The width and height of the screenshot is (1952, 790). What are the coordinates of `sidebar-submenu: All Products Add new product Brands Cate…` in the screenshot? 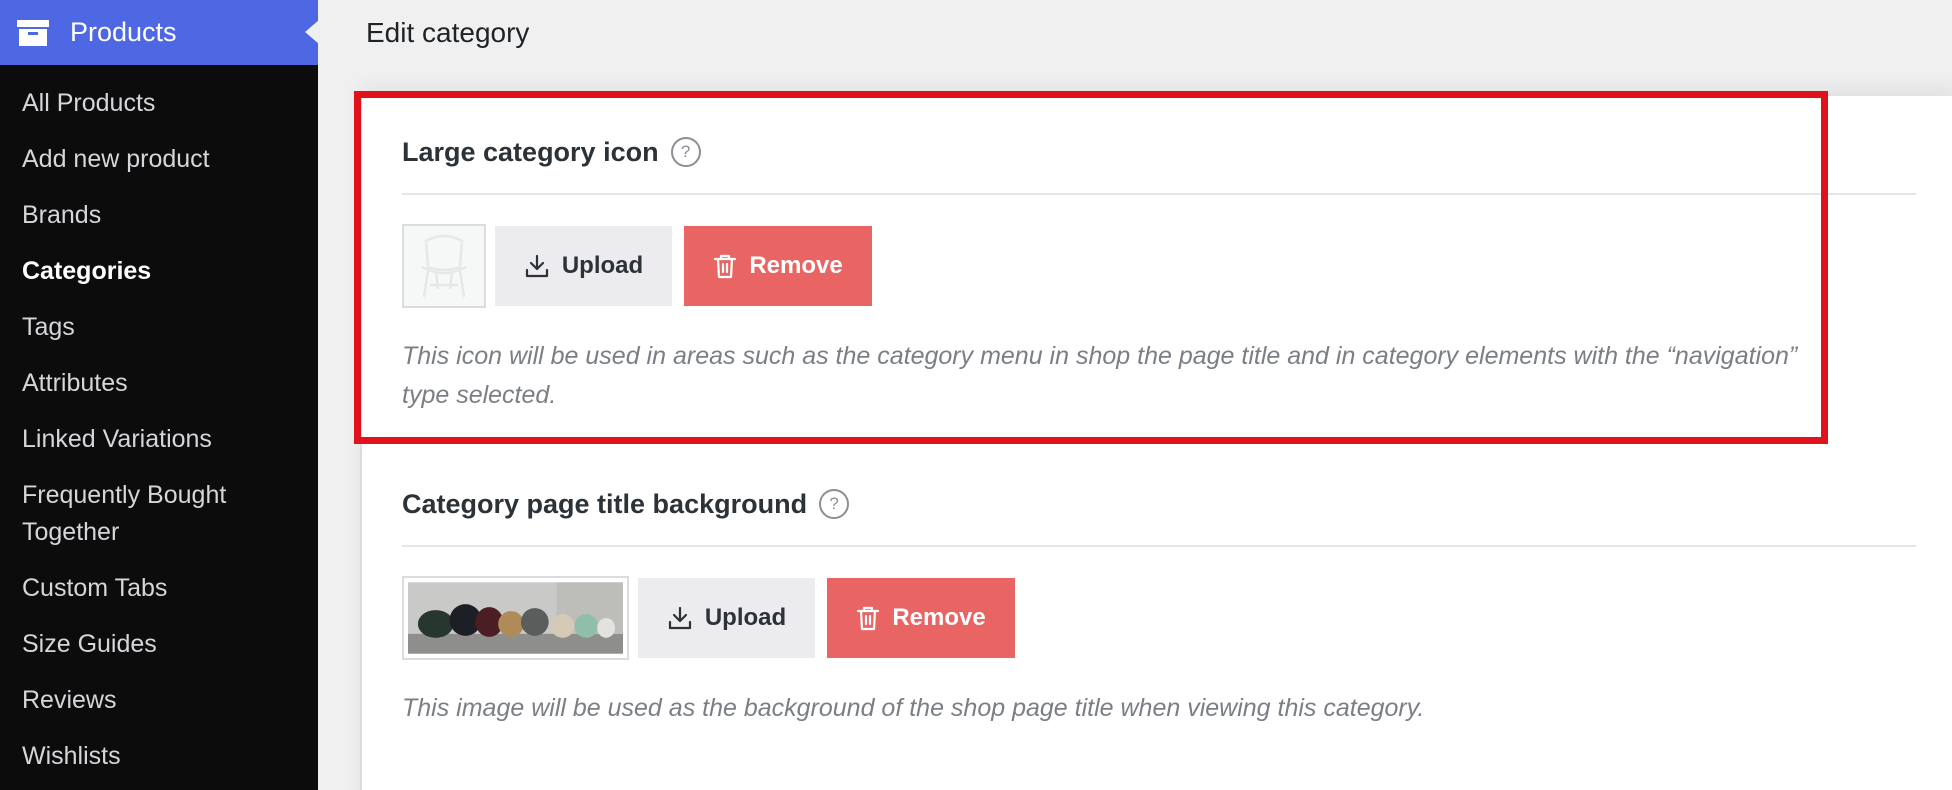 It's located at (159, 420).